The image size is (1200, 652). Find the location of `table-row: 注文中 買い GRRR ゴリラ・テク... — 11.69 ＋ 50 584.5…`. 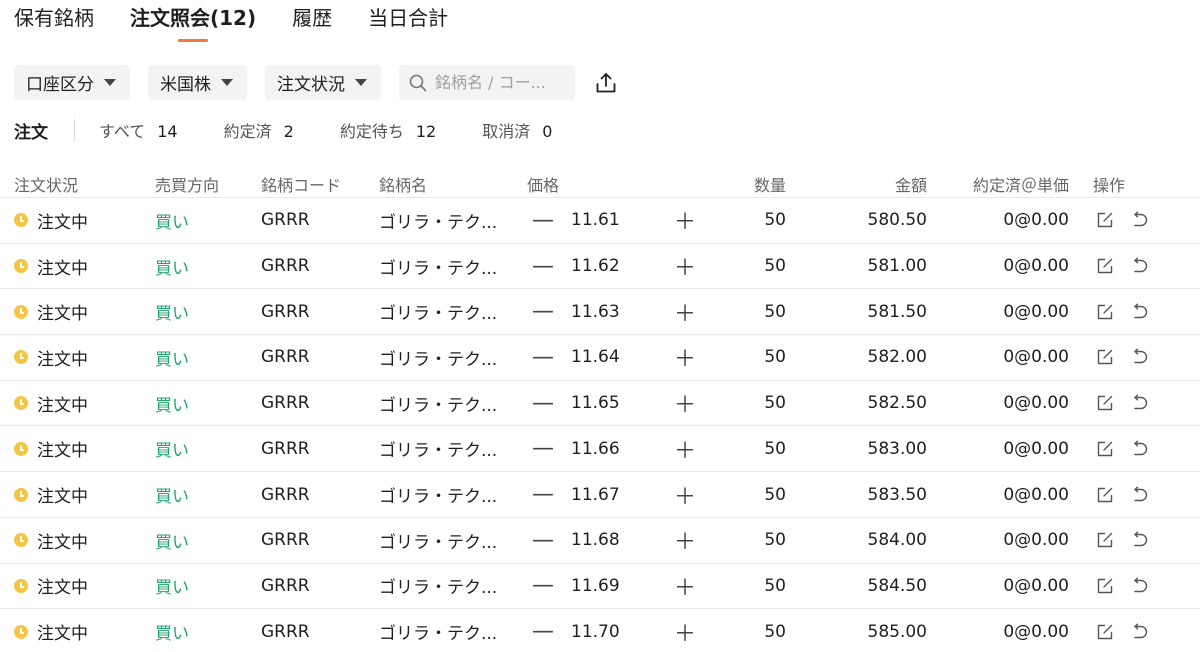

table-row: 注文中 買い GRRR ゴリラ・テク... — 11.69 ＋ 50 584.5… is located at coordinates (600, 587).